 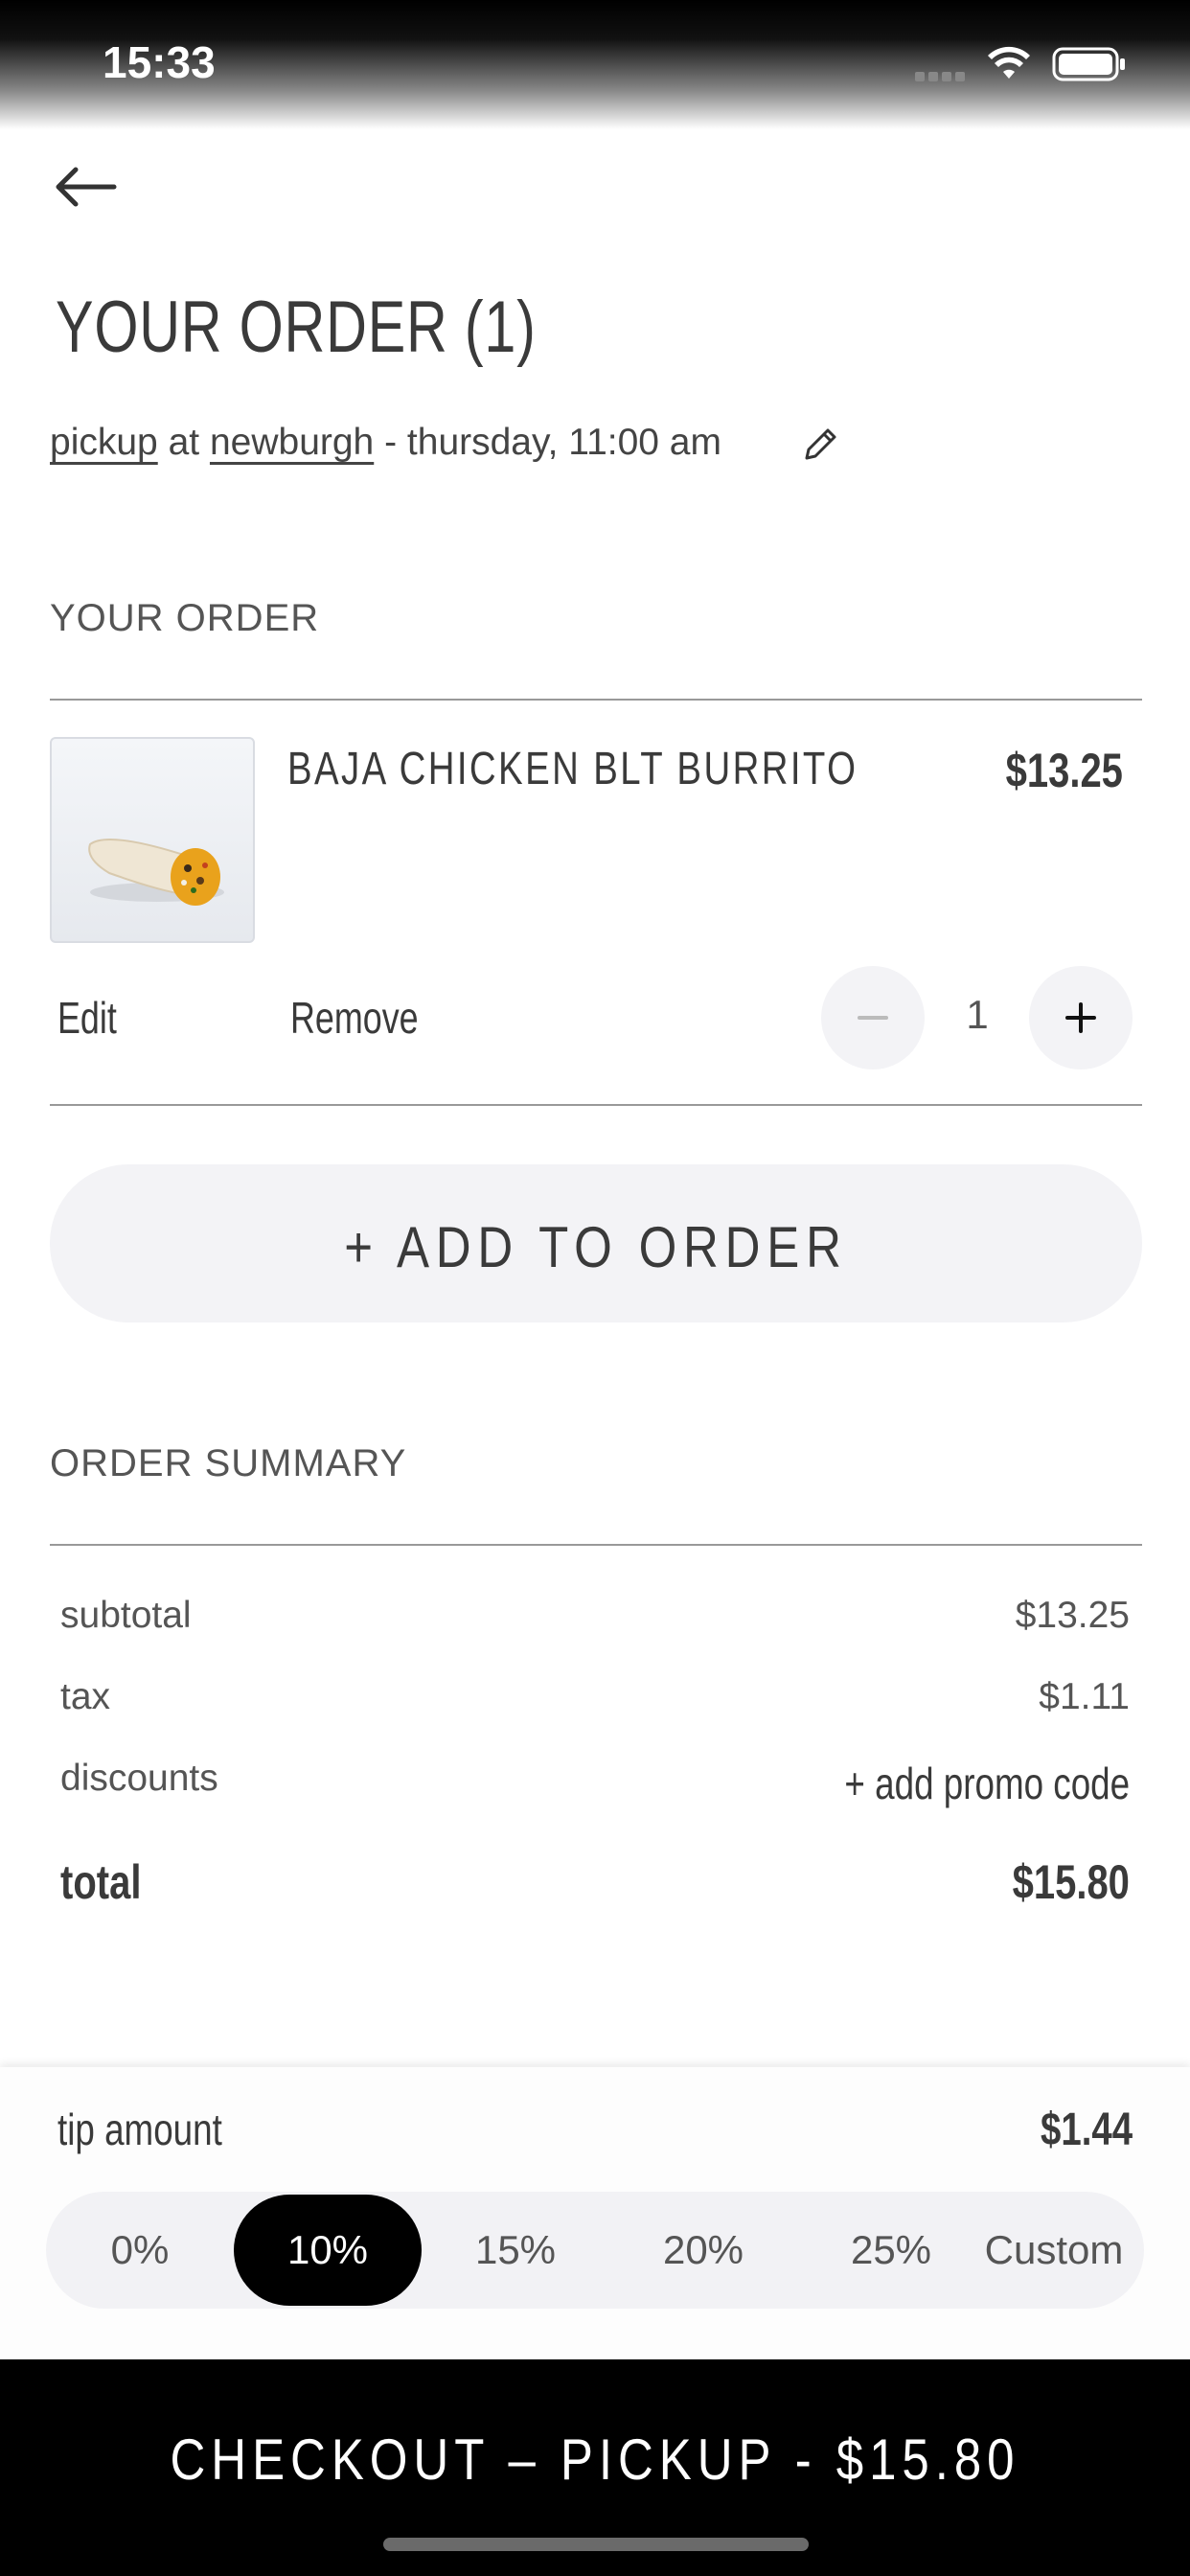 I want to click on subtotal-value: $13.25, so click(x=1072, y=1615).